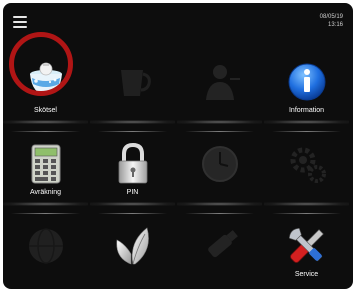 The width and height of the screenshot is (357, 292). Describe the element at coordinates (306, 110) in the screenshot. I see `tile-label: Information` at that location.